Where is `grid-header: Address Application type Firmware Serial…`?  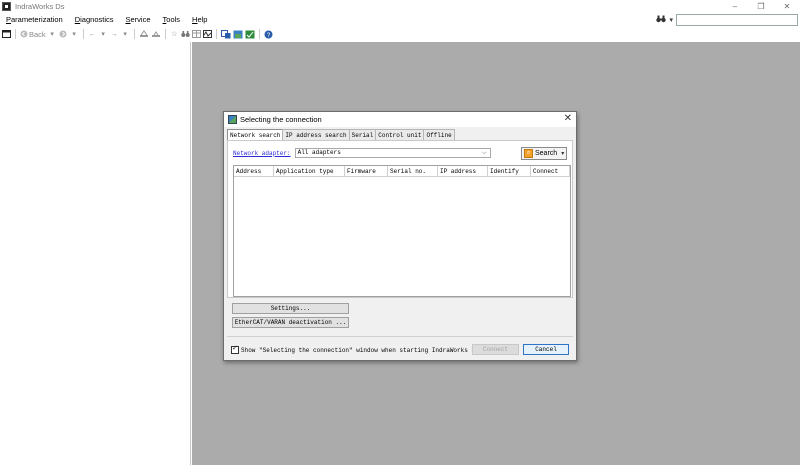 grid-header: Address Application type Firmware Serial… is located at coordinates (402, 171).